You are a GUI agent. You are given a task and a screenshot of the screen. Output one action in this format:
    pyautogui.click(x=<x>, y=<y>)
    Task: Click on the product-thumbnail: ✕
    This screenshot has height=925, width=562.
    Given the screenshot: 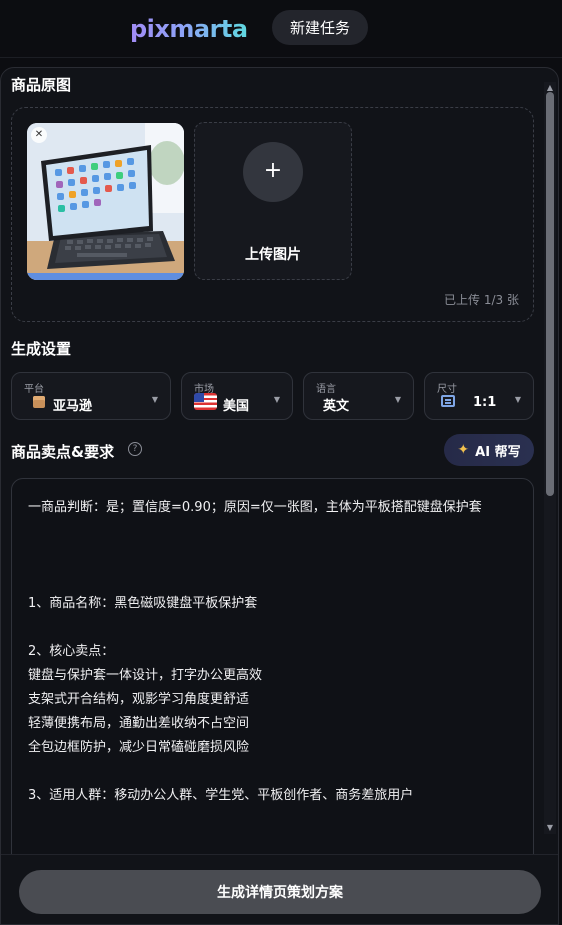 What is the action you would take?
    pyautogui.click(x=105, y=201)
    